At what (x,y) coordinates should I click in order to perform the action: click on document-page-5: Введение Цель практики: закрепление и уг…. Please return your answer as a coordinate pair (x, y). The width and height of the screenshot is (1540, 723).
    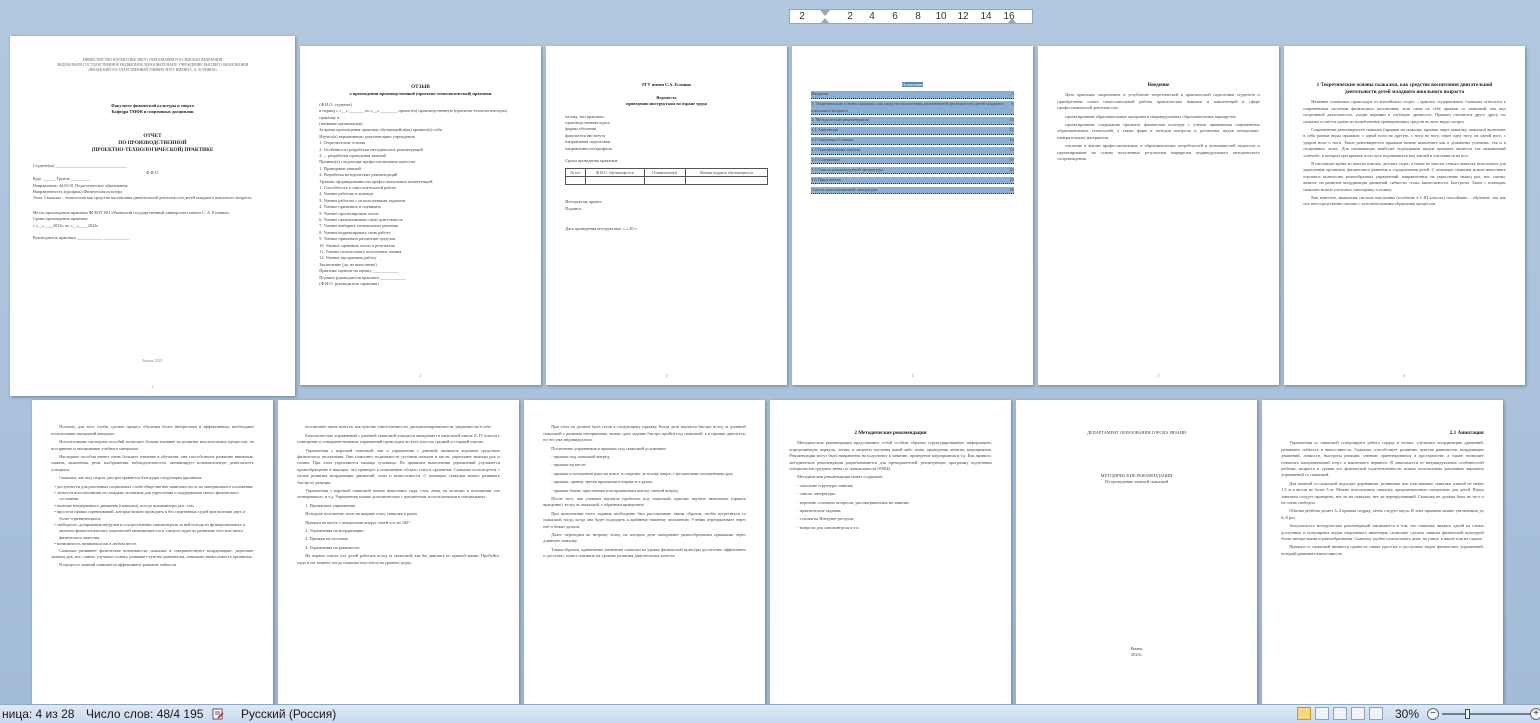
    Looking at the image, I should click on (1158, 215).